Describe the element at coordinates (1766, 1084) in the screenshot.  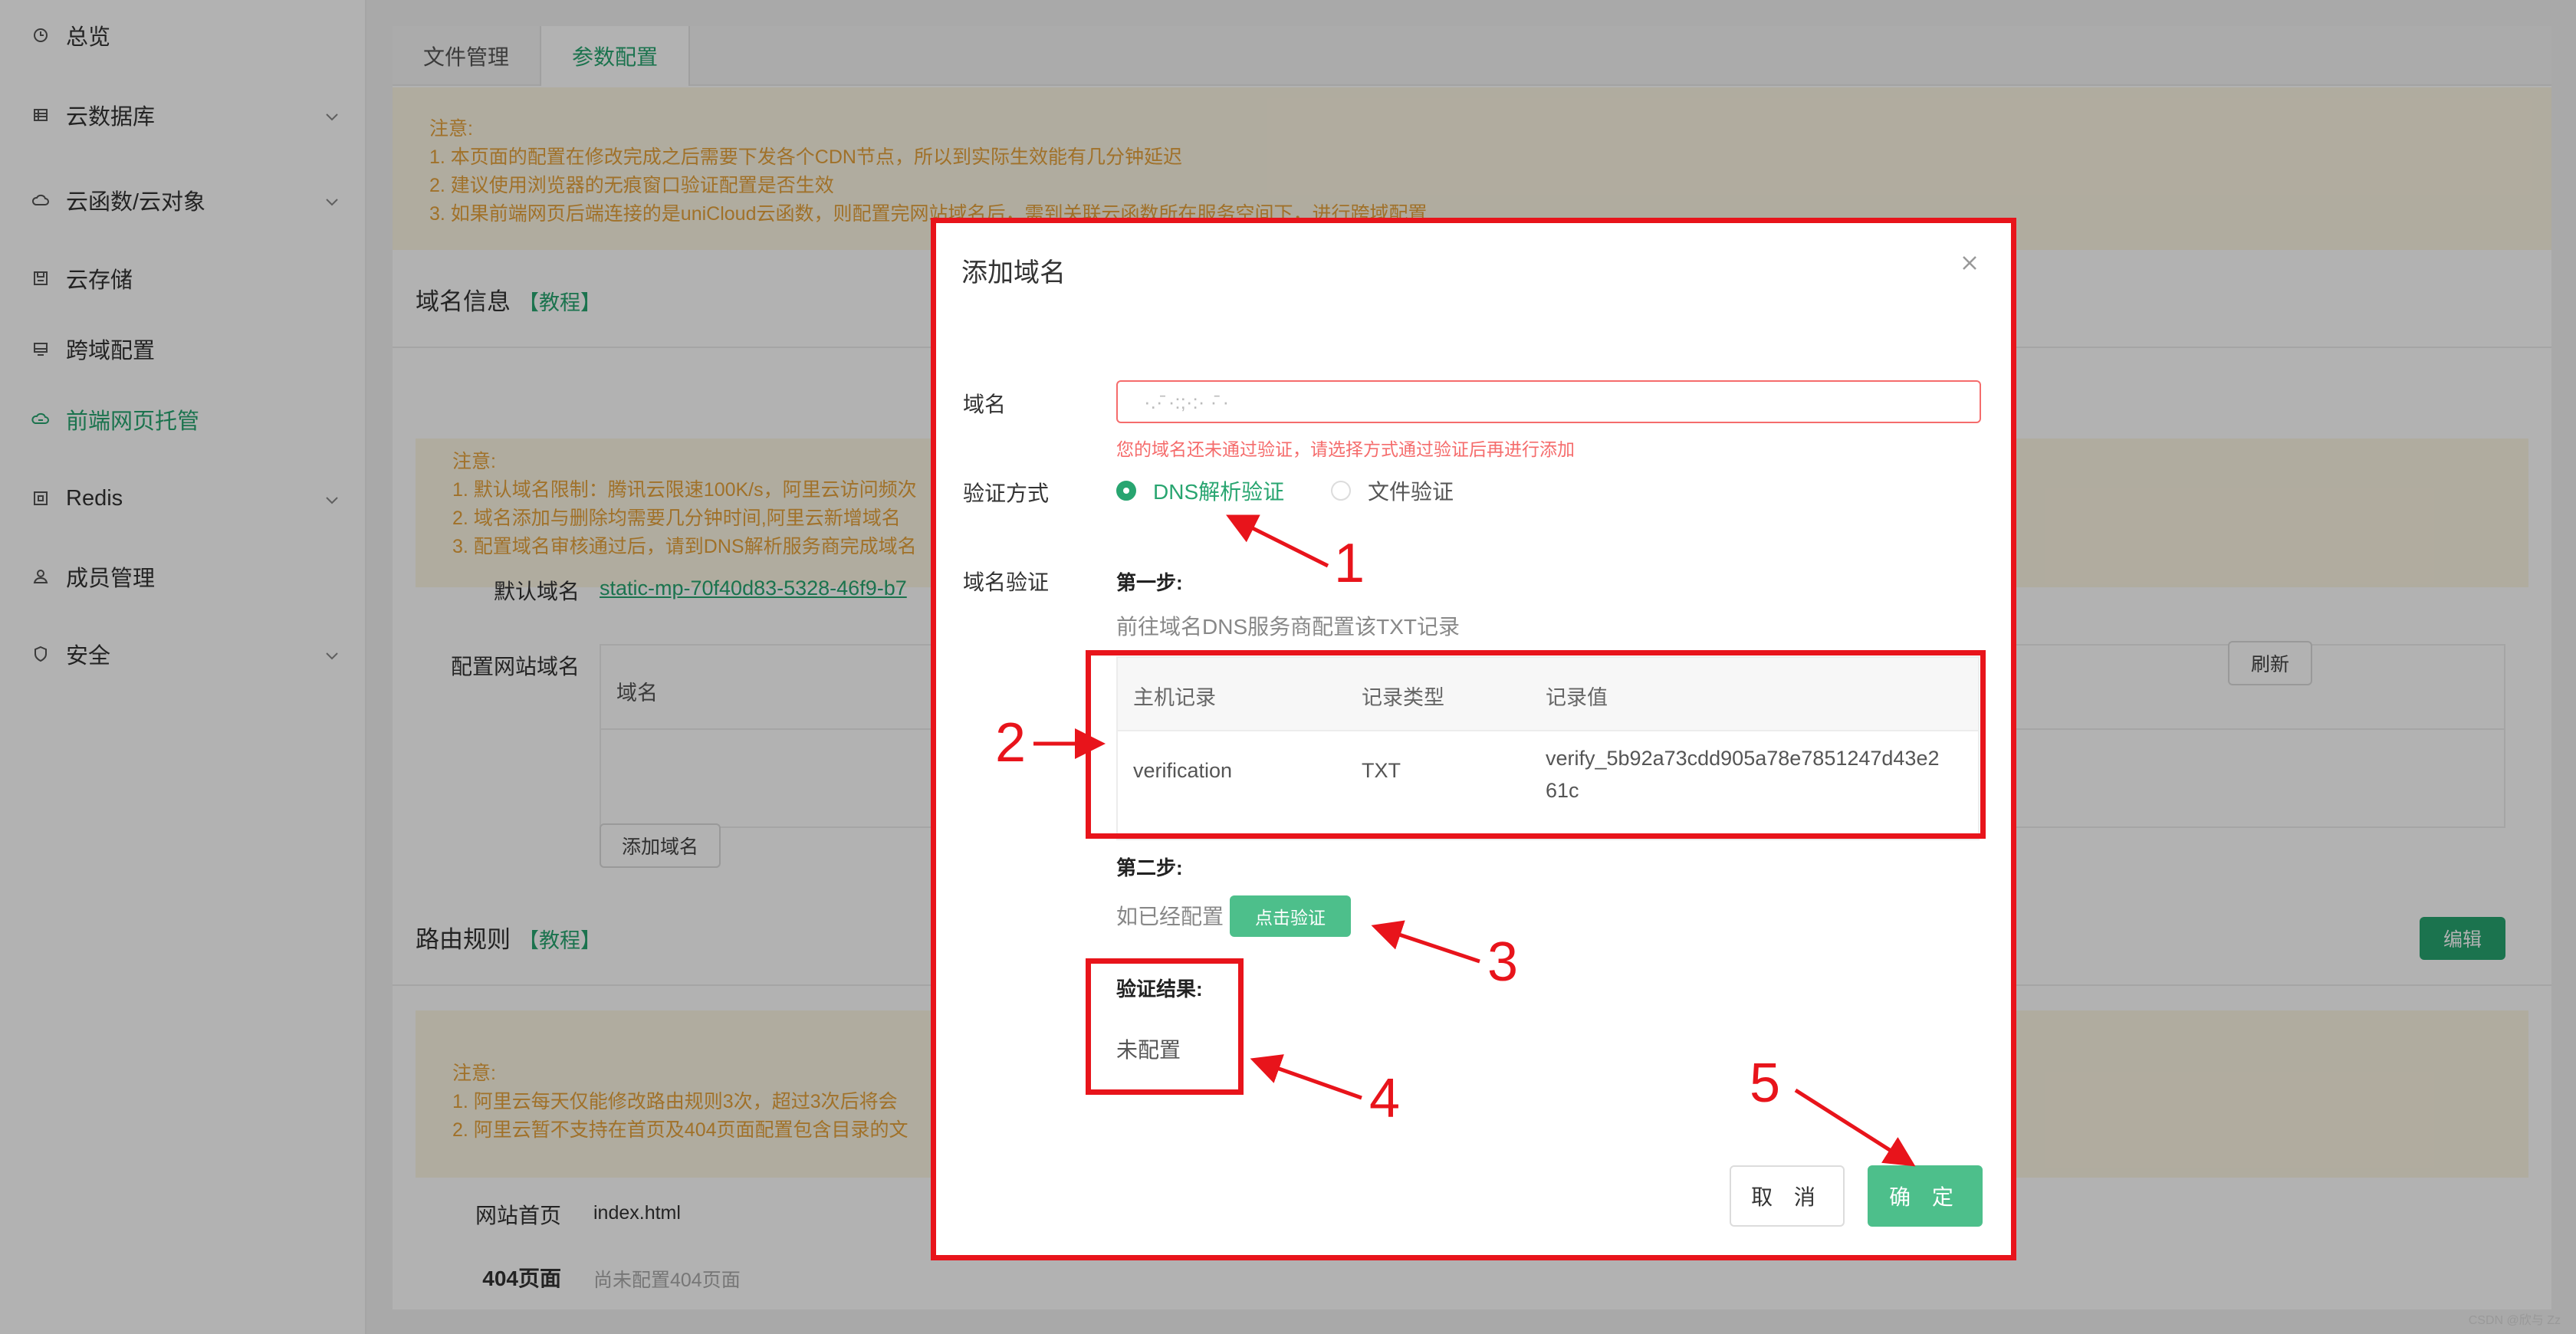
I see `annotation-number-5: 5` at that location.